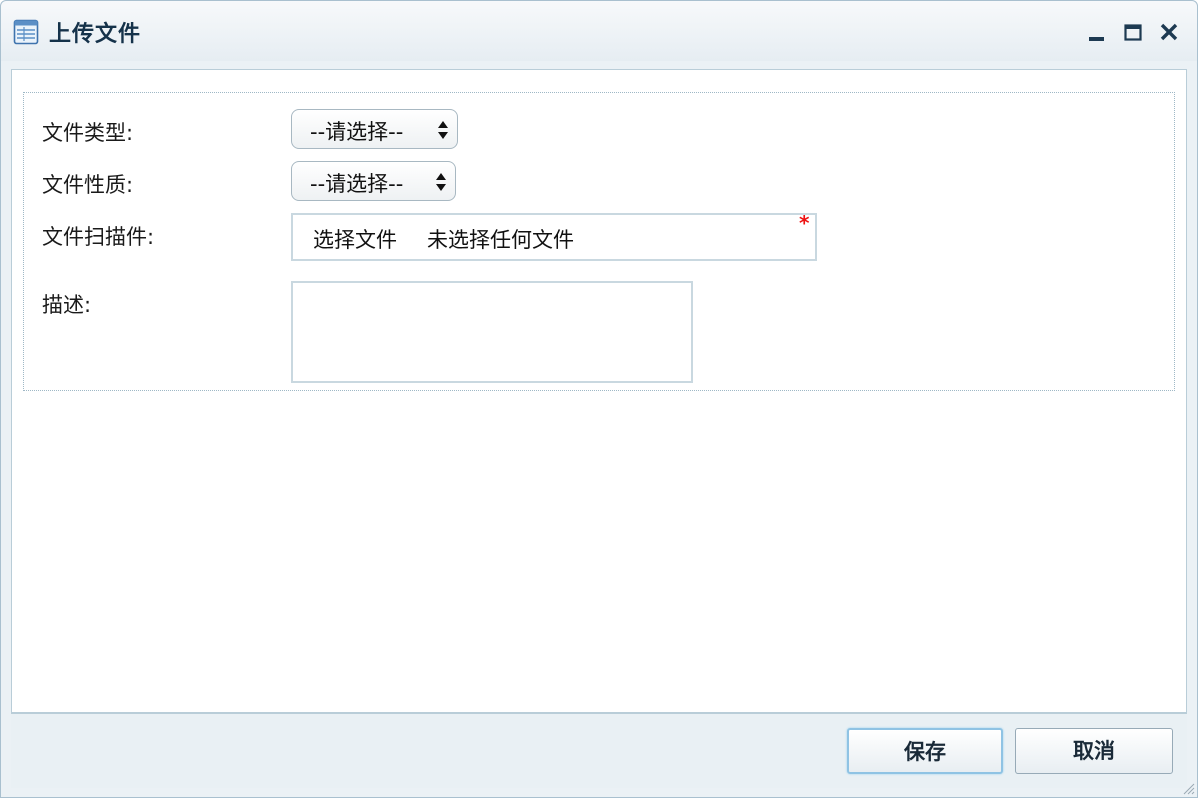  Describe the element at coordinates (1094, 751) in the screenshot. I see `cancel-button: 取消` at that location.